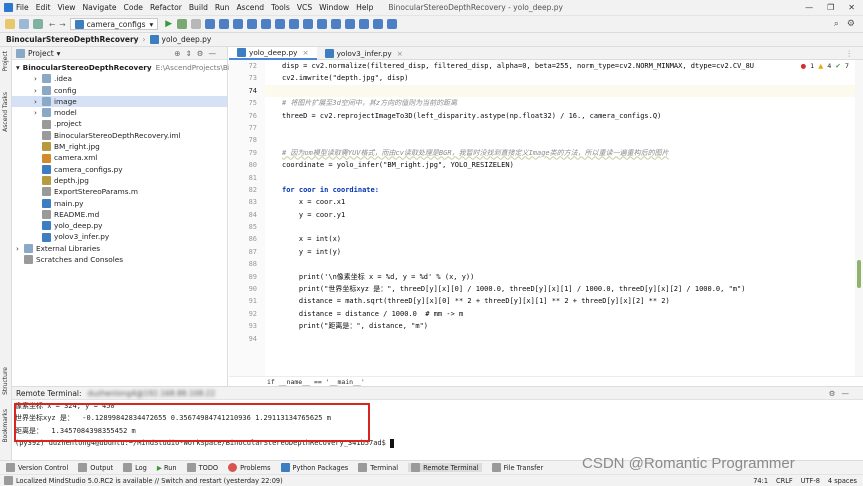  I want to click on tree-item: README.md, so click(119, 214).